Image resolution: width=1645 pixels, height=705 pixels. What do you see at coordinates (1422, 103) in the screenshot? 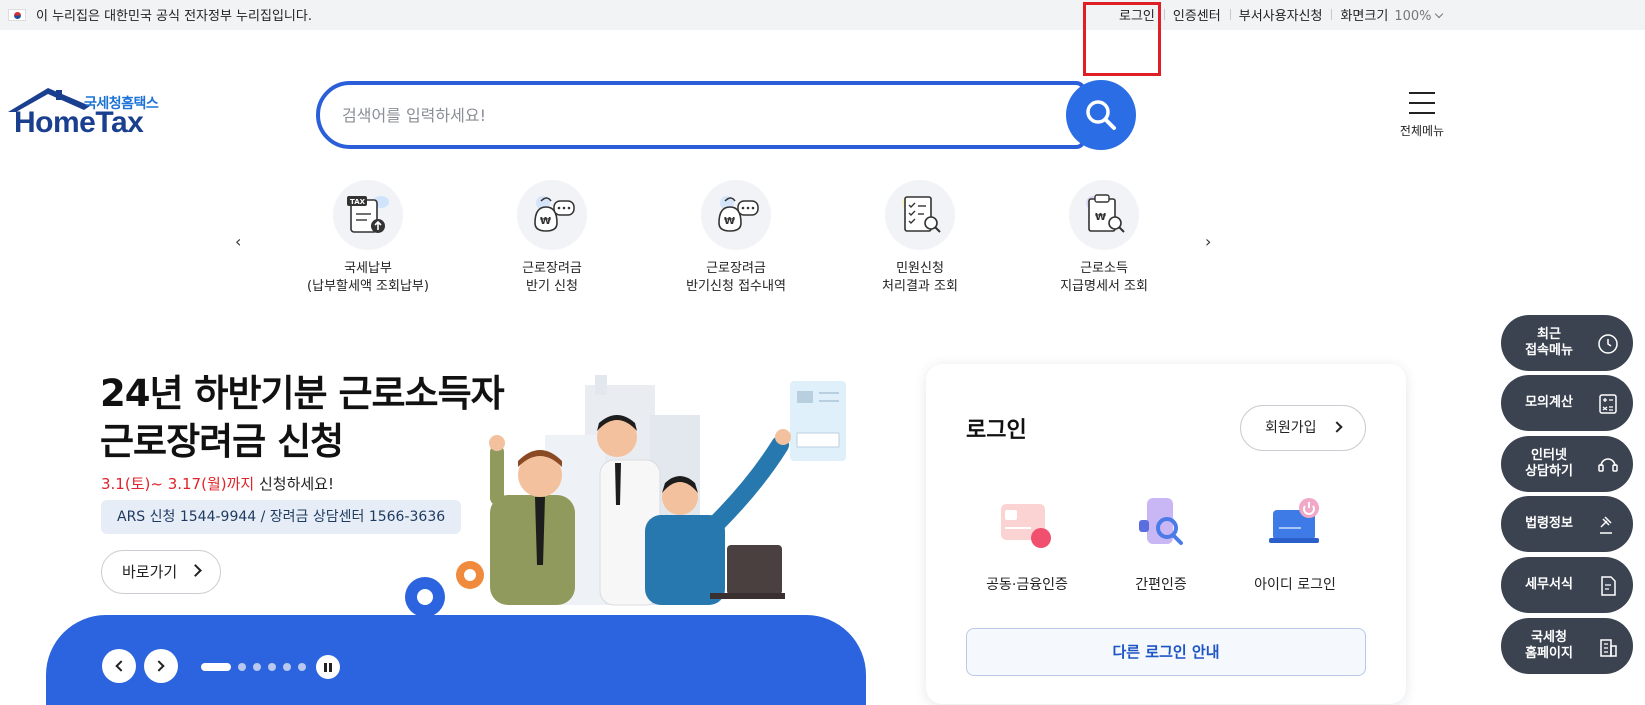
I see `hamburger-icon` at bounding box center [1422, 103].